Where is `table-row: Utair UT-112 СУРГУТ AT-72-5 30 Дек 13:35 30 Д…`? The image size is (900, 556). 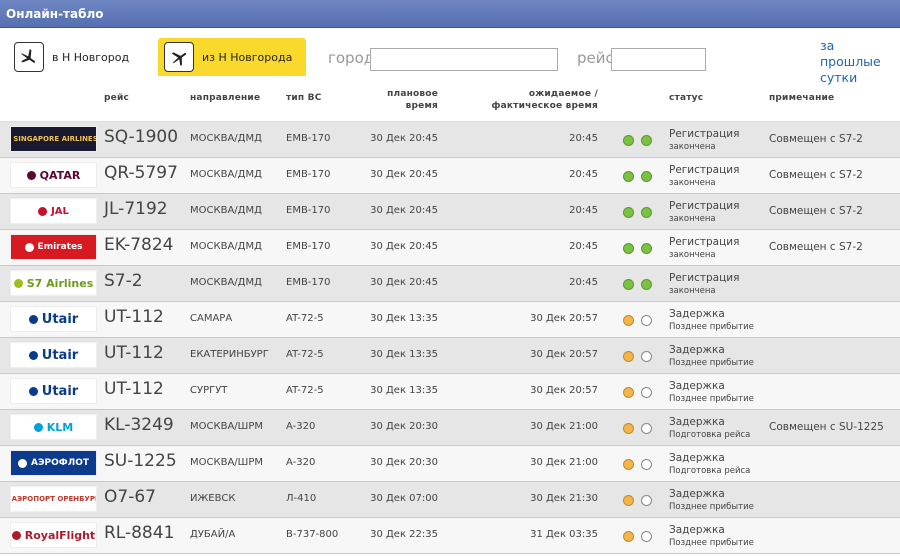
table-row: Utair UT-112 СУРГУТ AT-72-5 30 Дек 13:35 30 Д… is located at coordinates (450, 392).